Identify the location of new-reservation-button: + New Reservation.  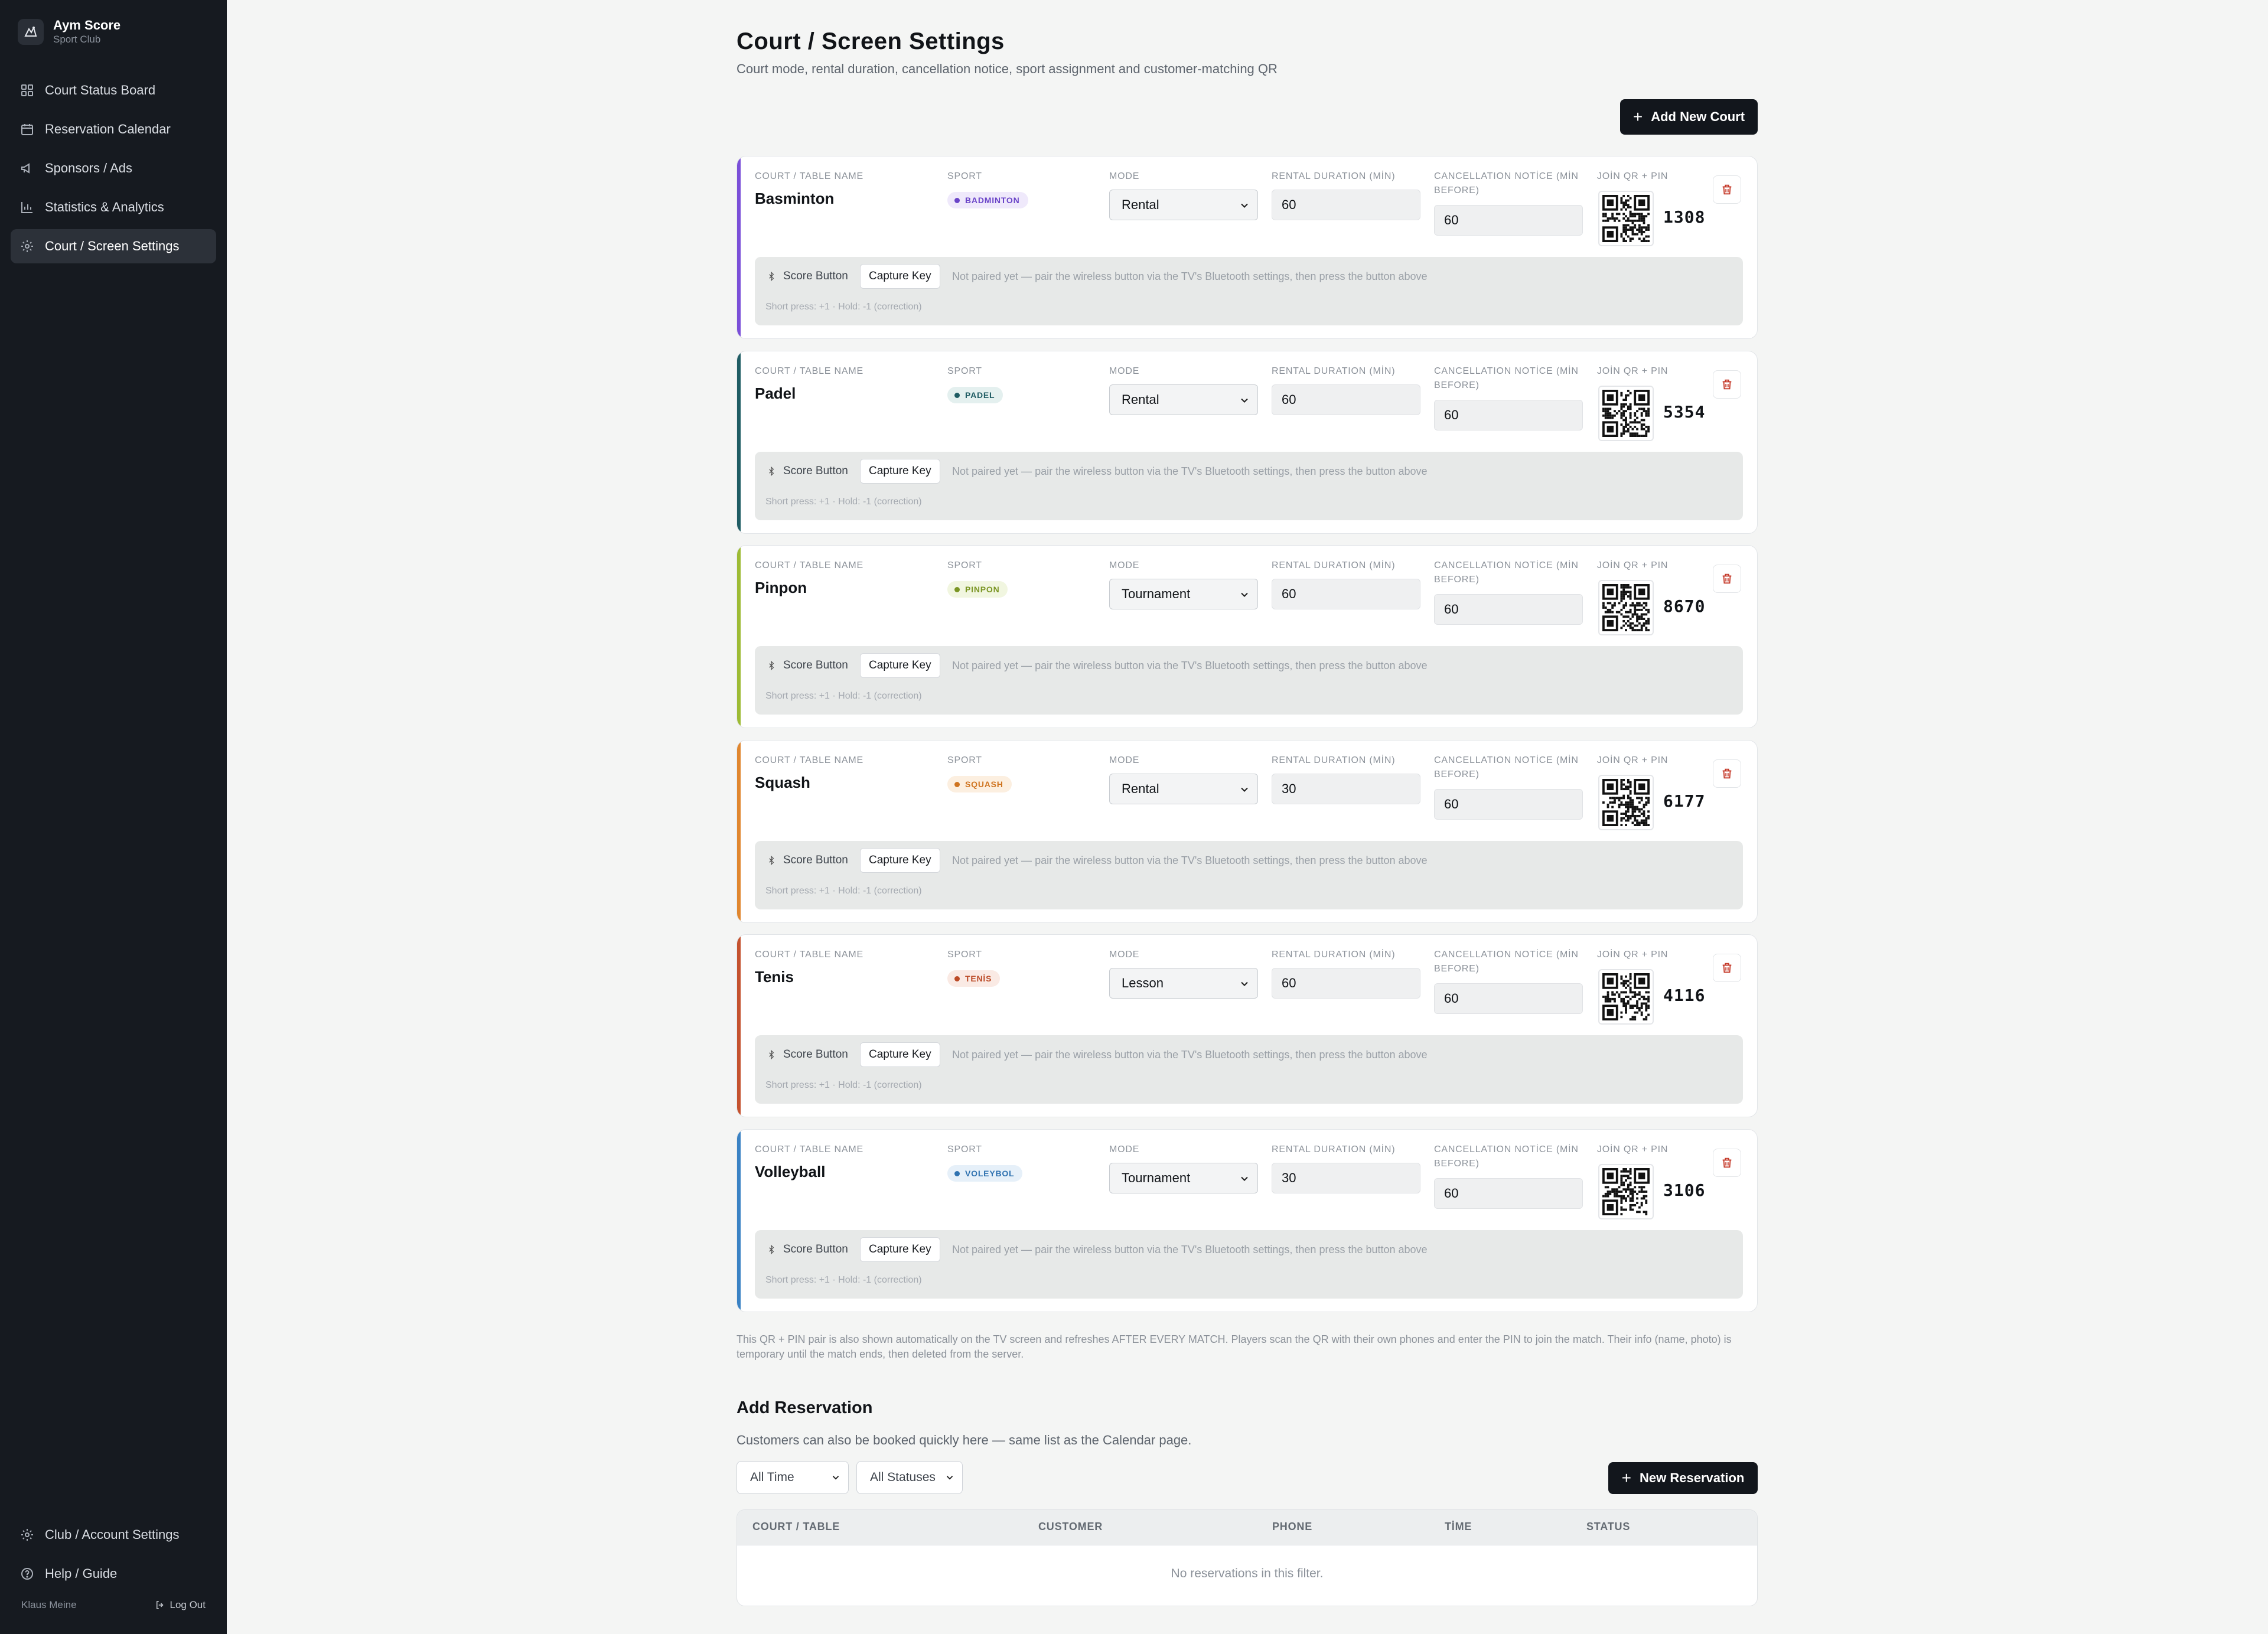
(1683, 1478).